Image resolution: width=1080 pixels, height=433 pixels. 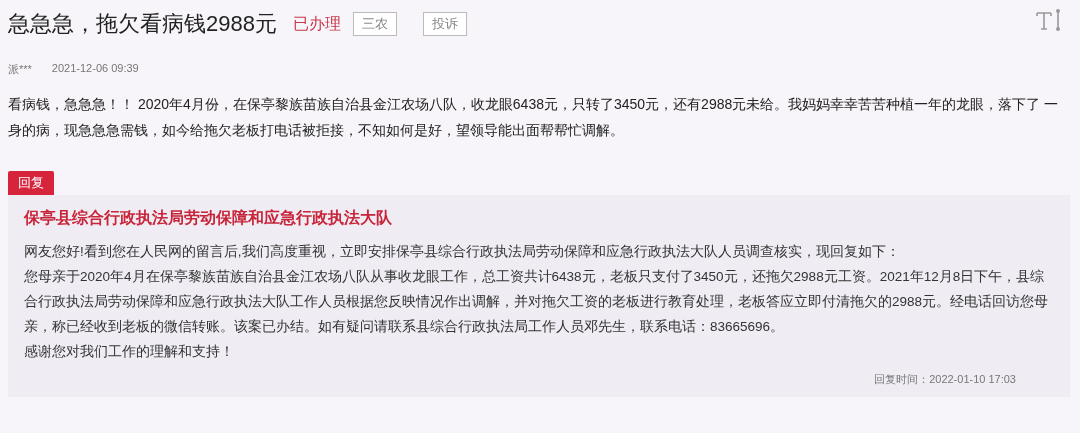 I want to click on reply-paragraph: 感谢您对我们工作的理解和支持！, so click(x=129, y=352).